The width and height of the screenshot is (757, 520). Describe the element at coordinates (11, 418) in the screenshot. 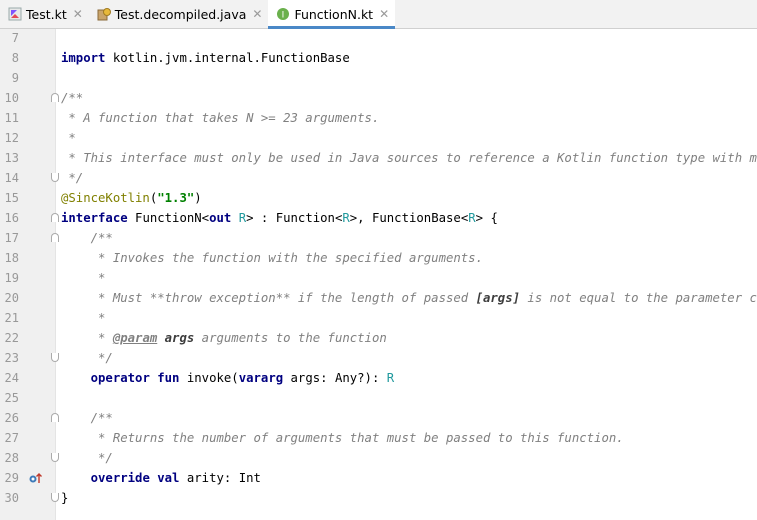

I see `line-number: 26` at that location.